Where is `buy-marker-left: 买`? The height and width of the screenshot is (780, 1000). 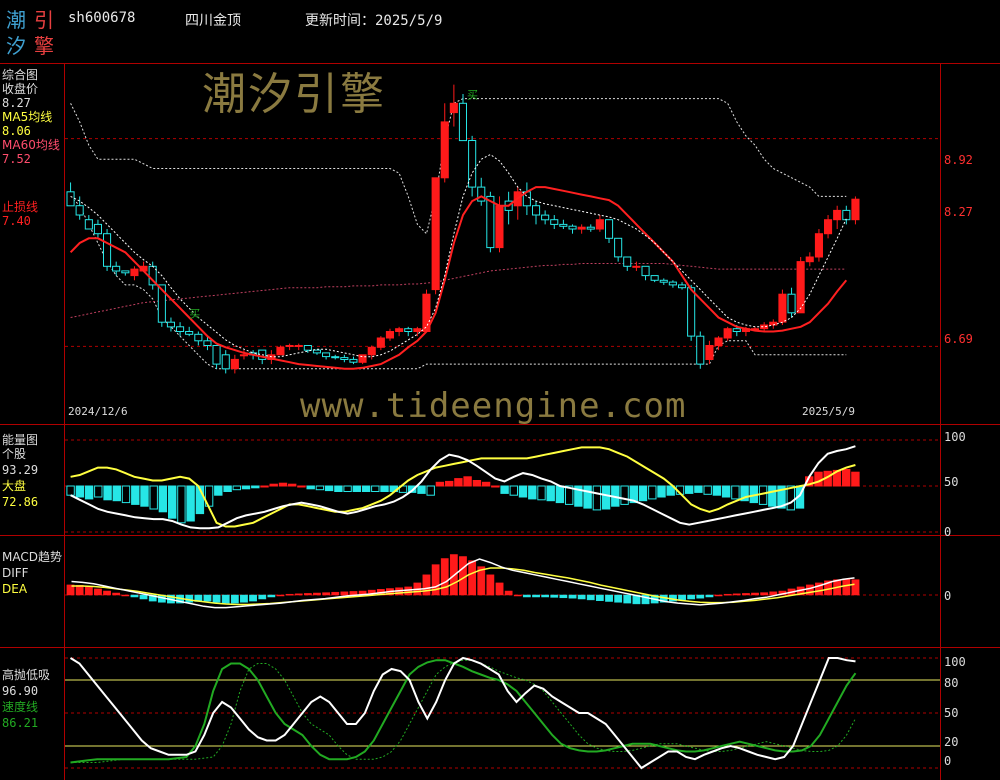 buy-marker-left: 买 is located at coordinates (194, 314).